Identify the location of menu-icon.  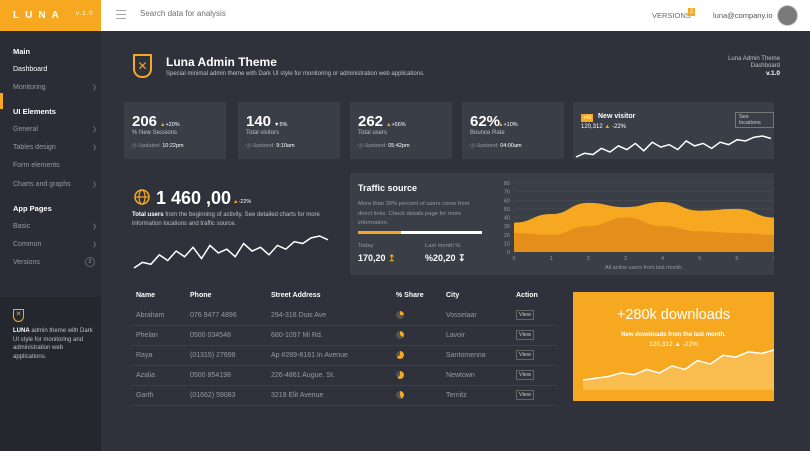
(121, 14).